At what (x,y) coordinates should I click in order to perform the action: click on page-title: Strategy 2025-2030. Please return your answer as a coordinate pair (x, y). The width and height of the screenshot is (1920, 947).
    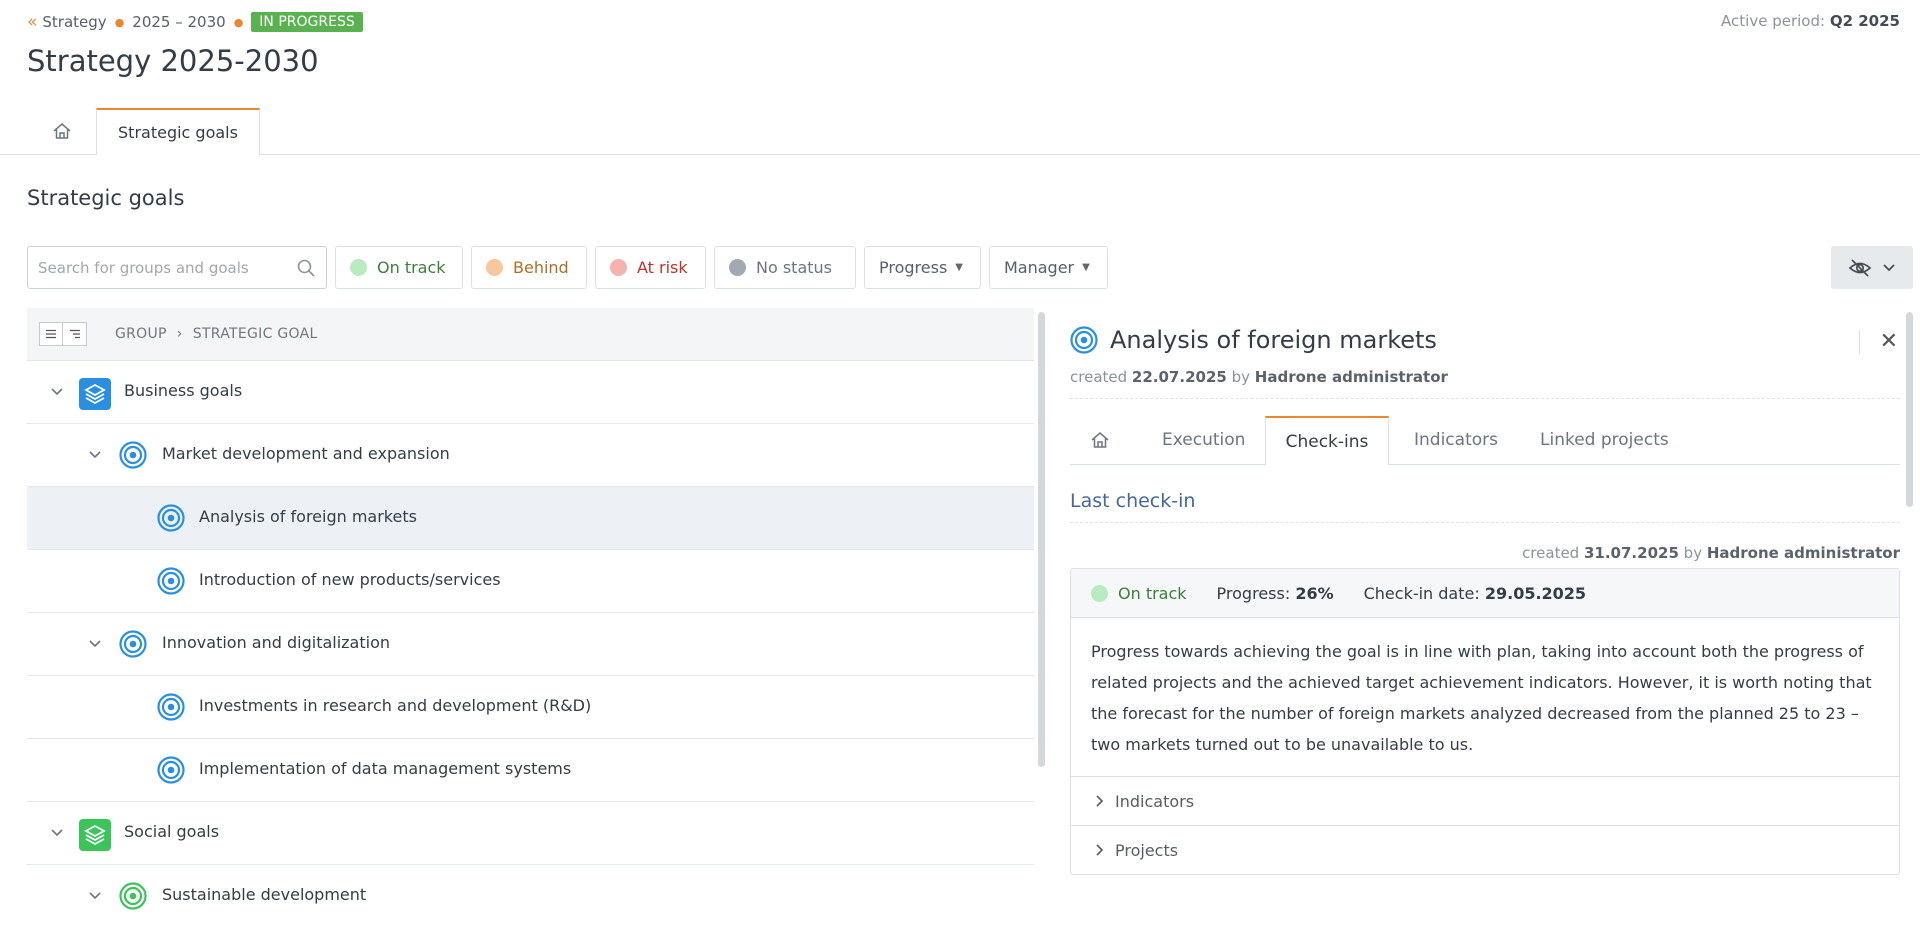
    Looking at the image, I should click on (173, 61).